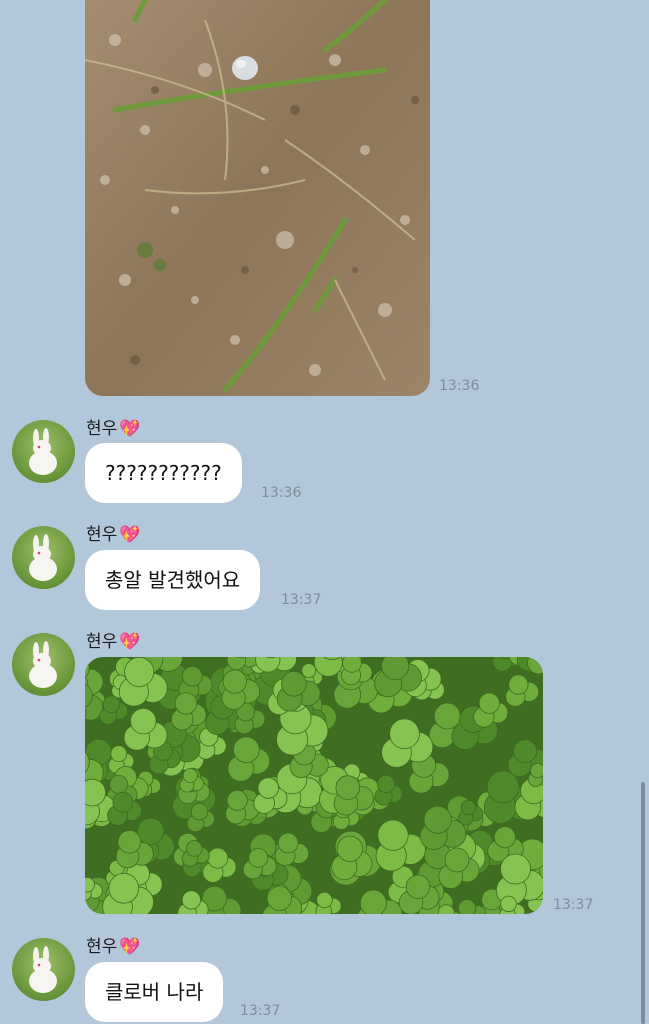  Describe the element at coordinates (154, 992) in the screenshot. I see `message-bubble: 클로버 나라` at that location.